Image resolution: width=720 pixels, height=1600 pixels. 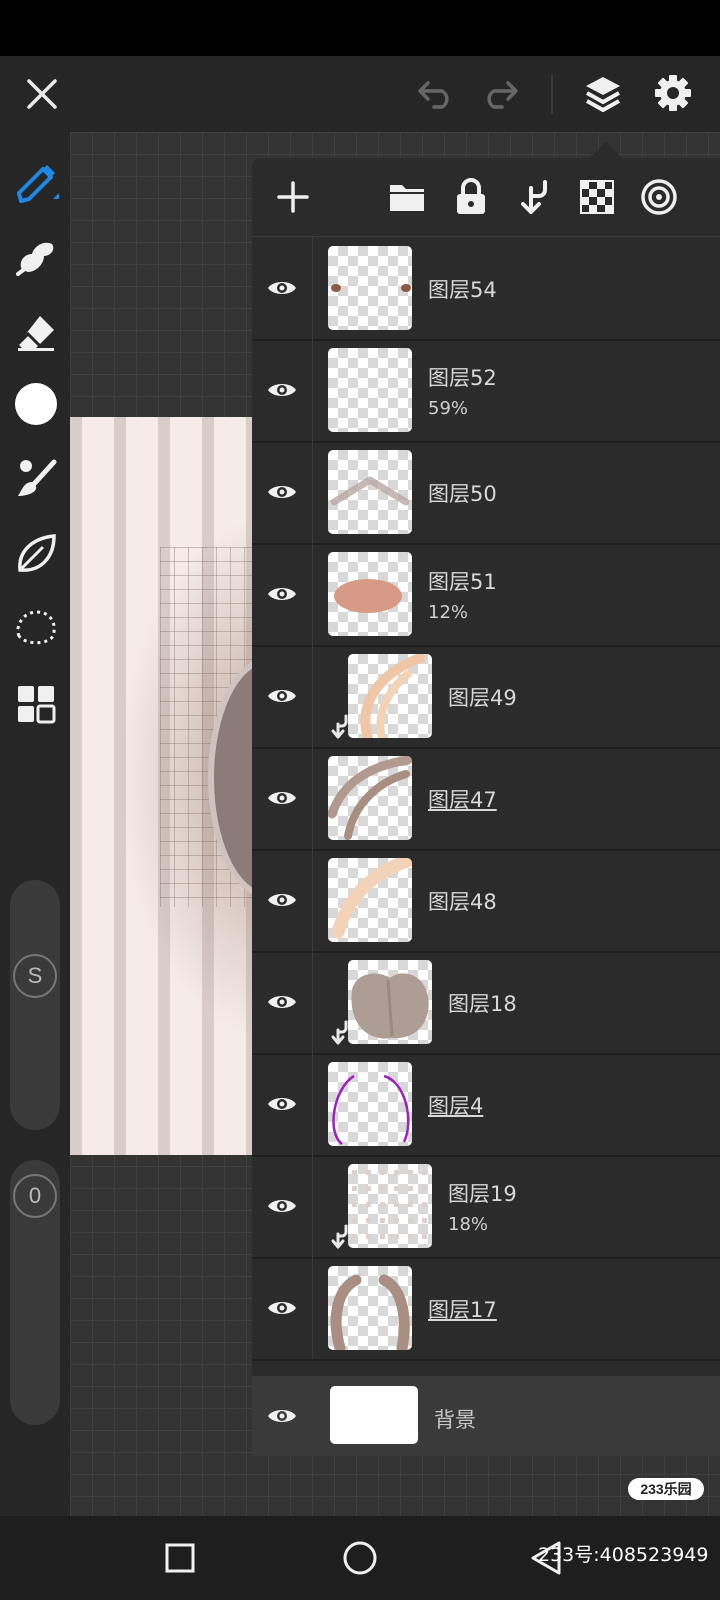 What do you see at coordinates (462, 902) in the screenshot?
I see `layer-name: 图层48` at bounding box center [462, 902].